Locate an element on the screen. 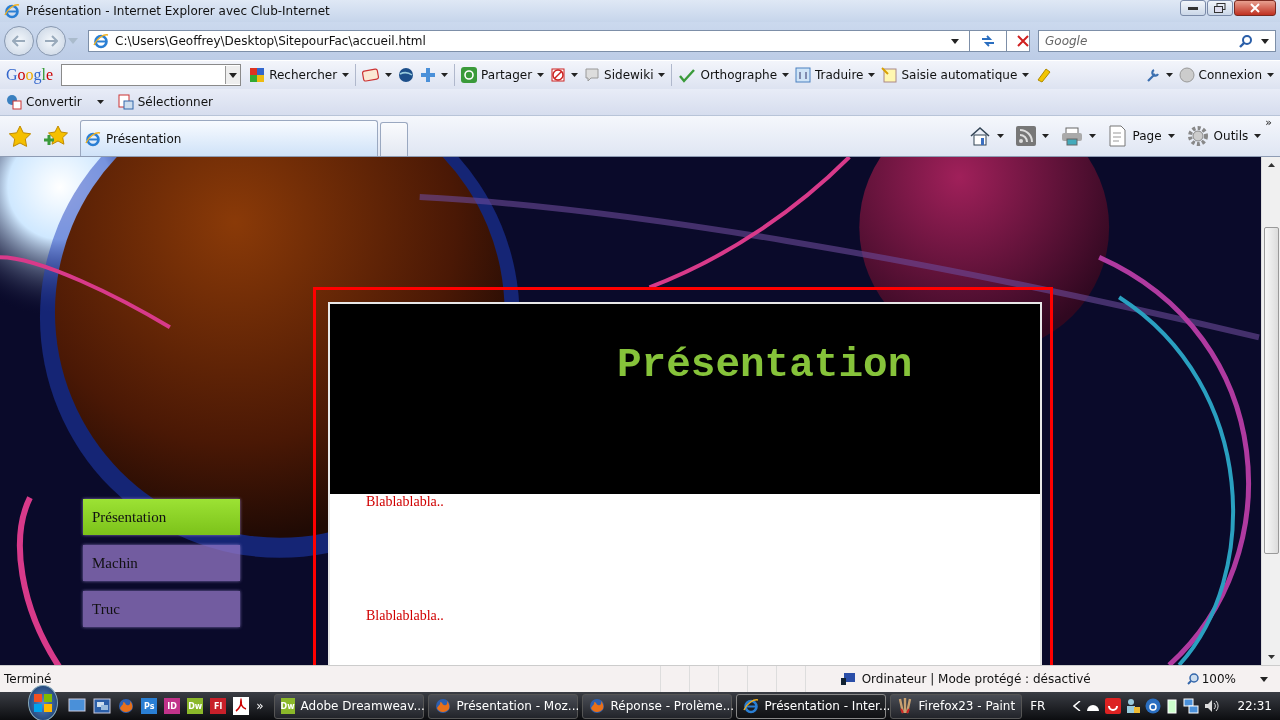 The width and height of the screenshot is (1280, 720). search-icon is located at coordinates (1246, 41).